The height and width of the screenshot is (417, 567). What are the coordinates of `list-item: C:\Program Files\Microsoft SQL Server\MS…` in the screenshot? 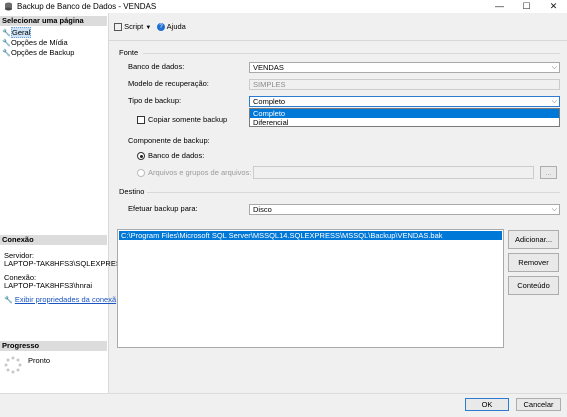 It's located at (310, 235).